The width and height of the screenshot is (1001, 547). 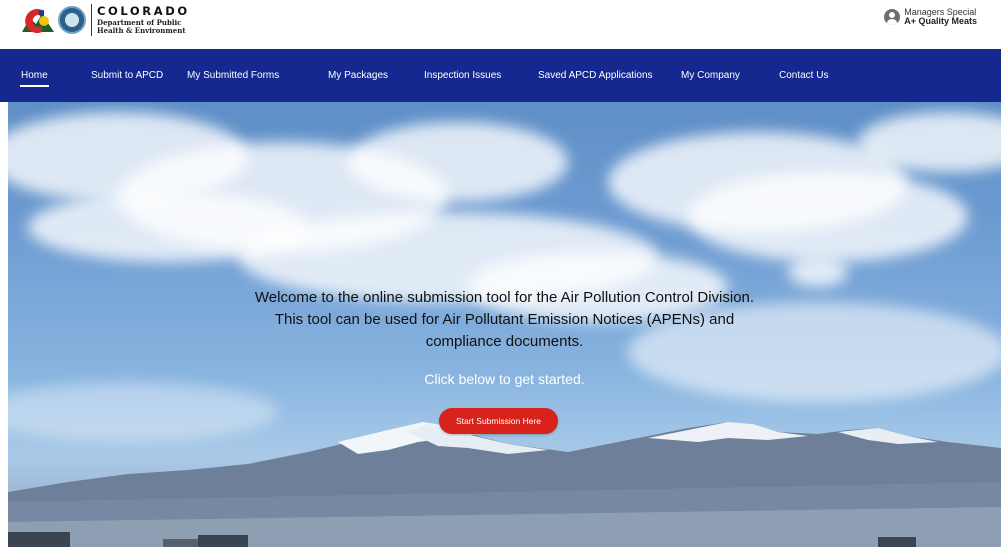 What do you see at coordinates (940, 21) in the screenshot?
I see `user-company: A+ Quality Meats` at bounding box center [940, 21].